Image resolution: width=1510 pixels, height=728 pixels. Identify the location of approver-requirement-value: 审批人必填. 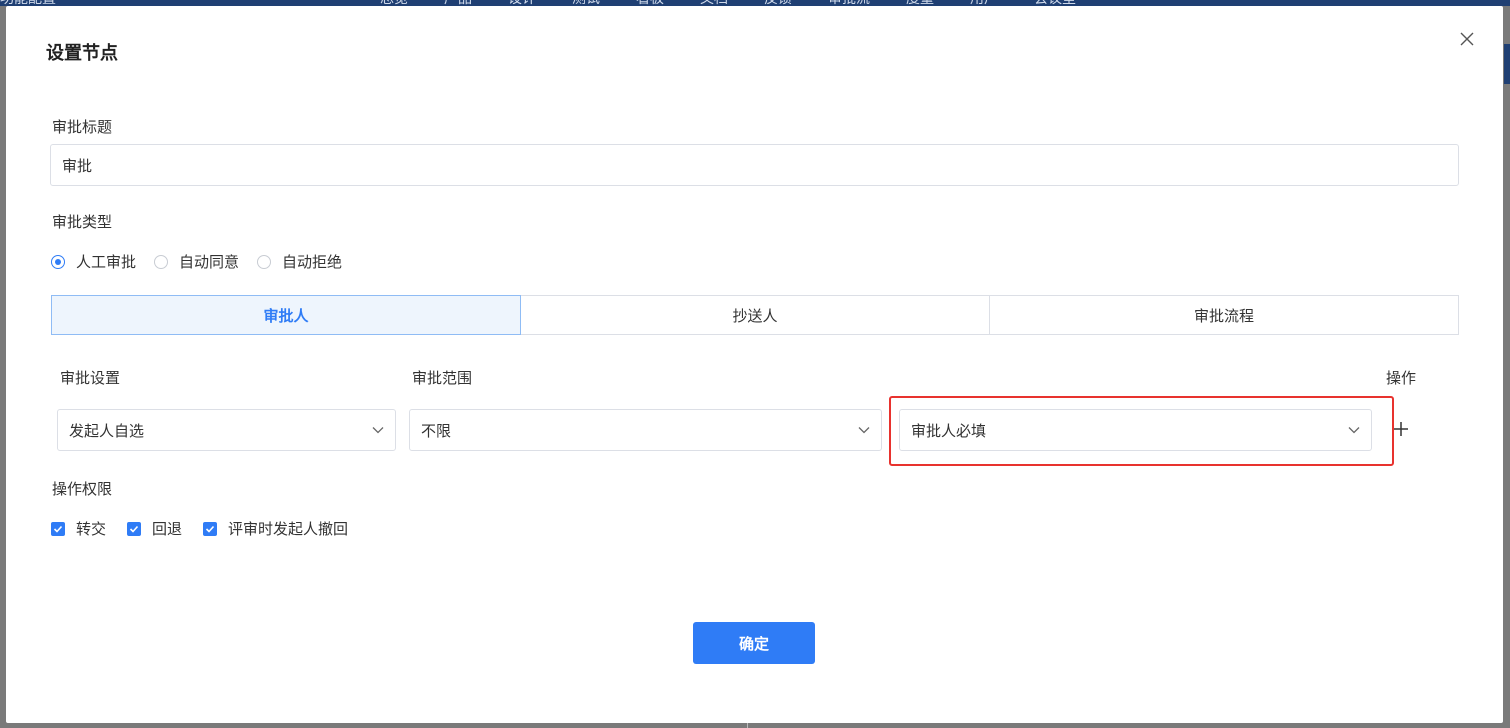
(949, 430).